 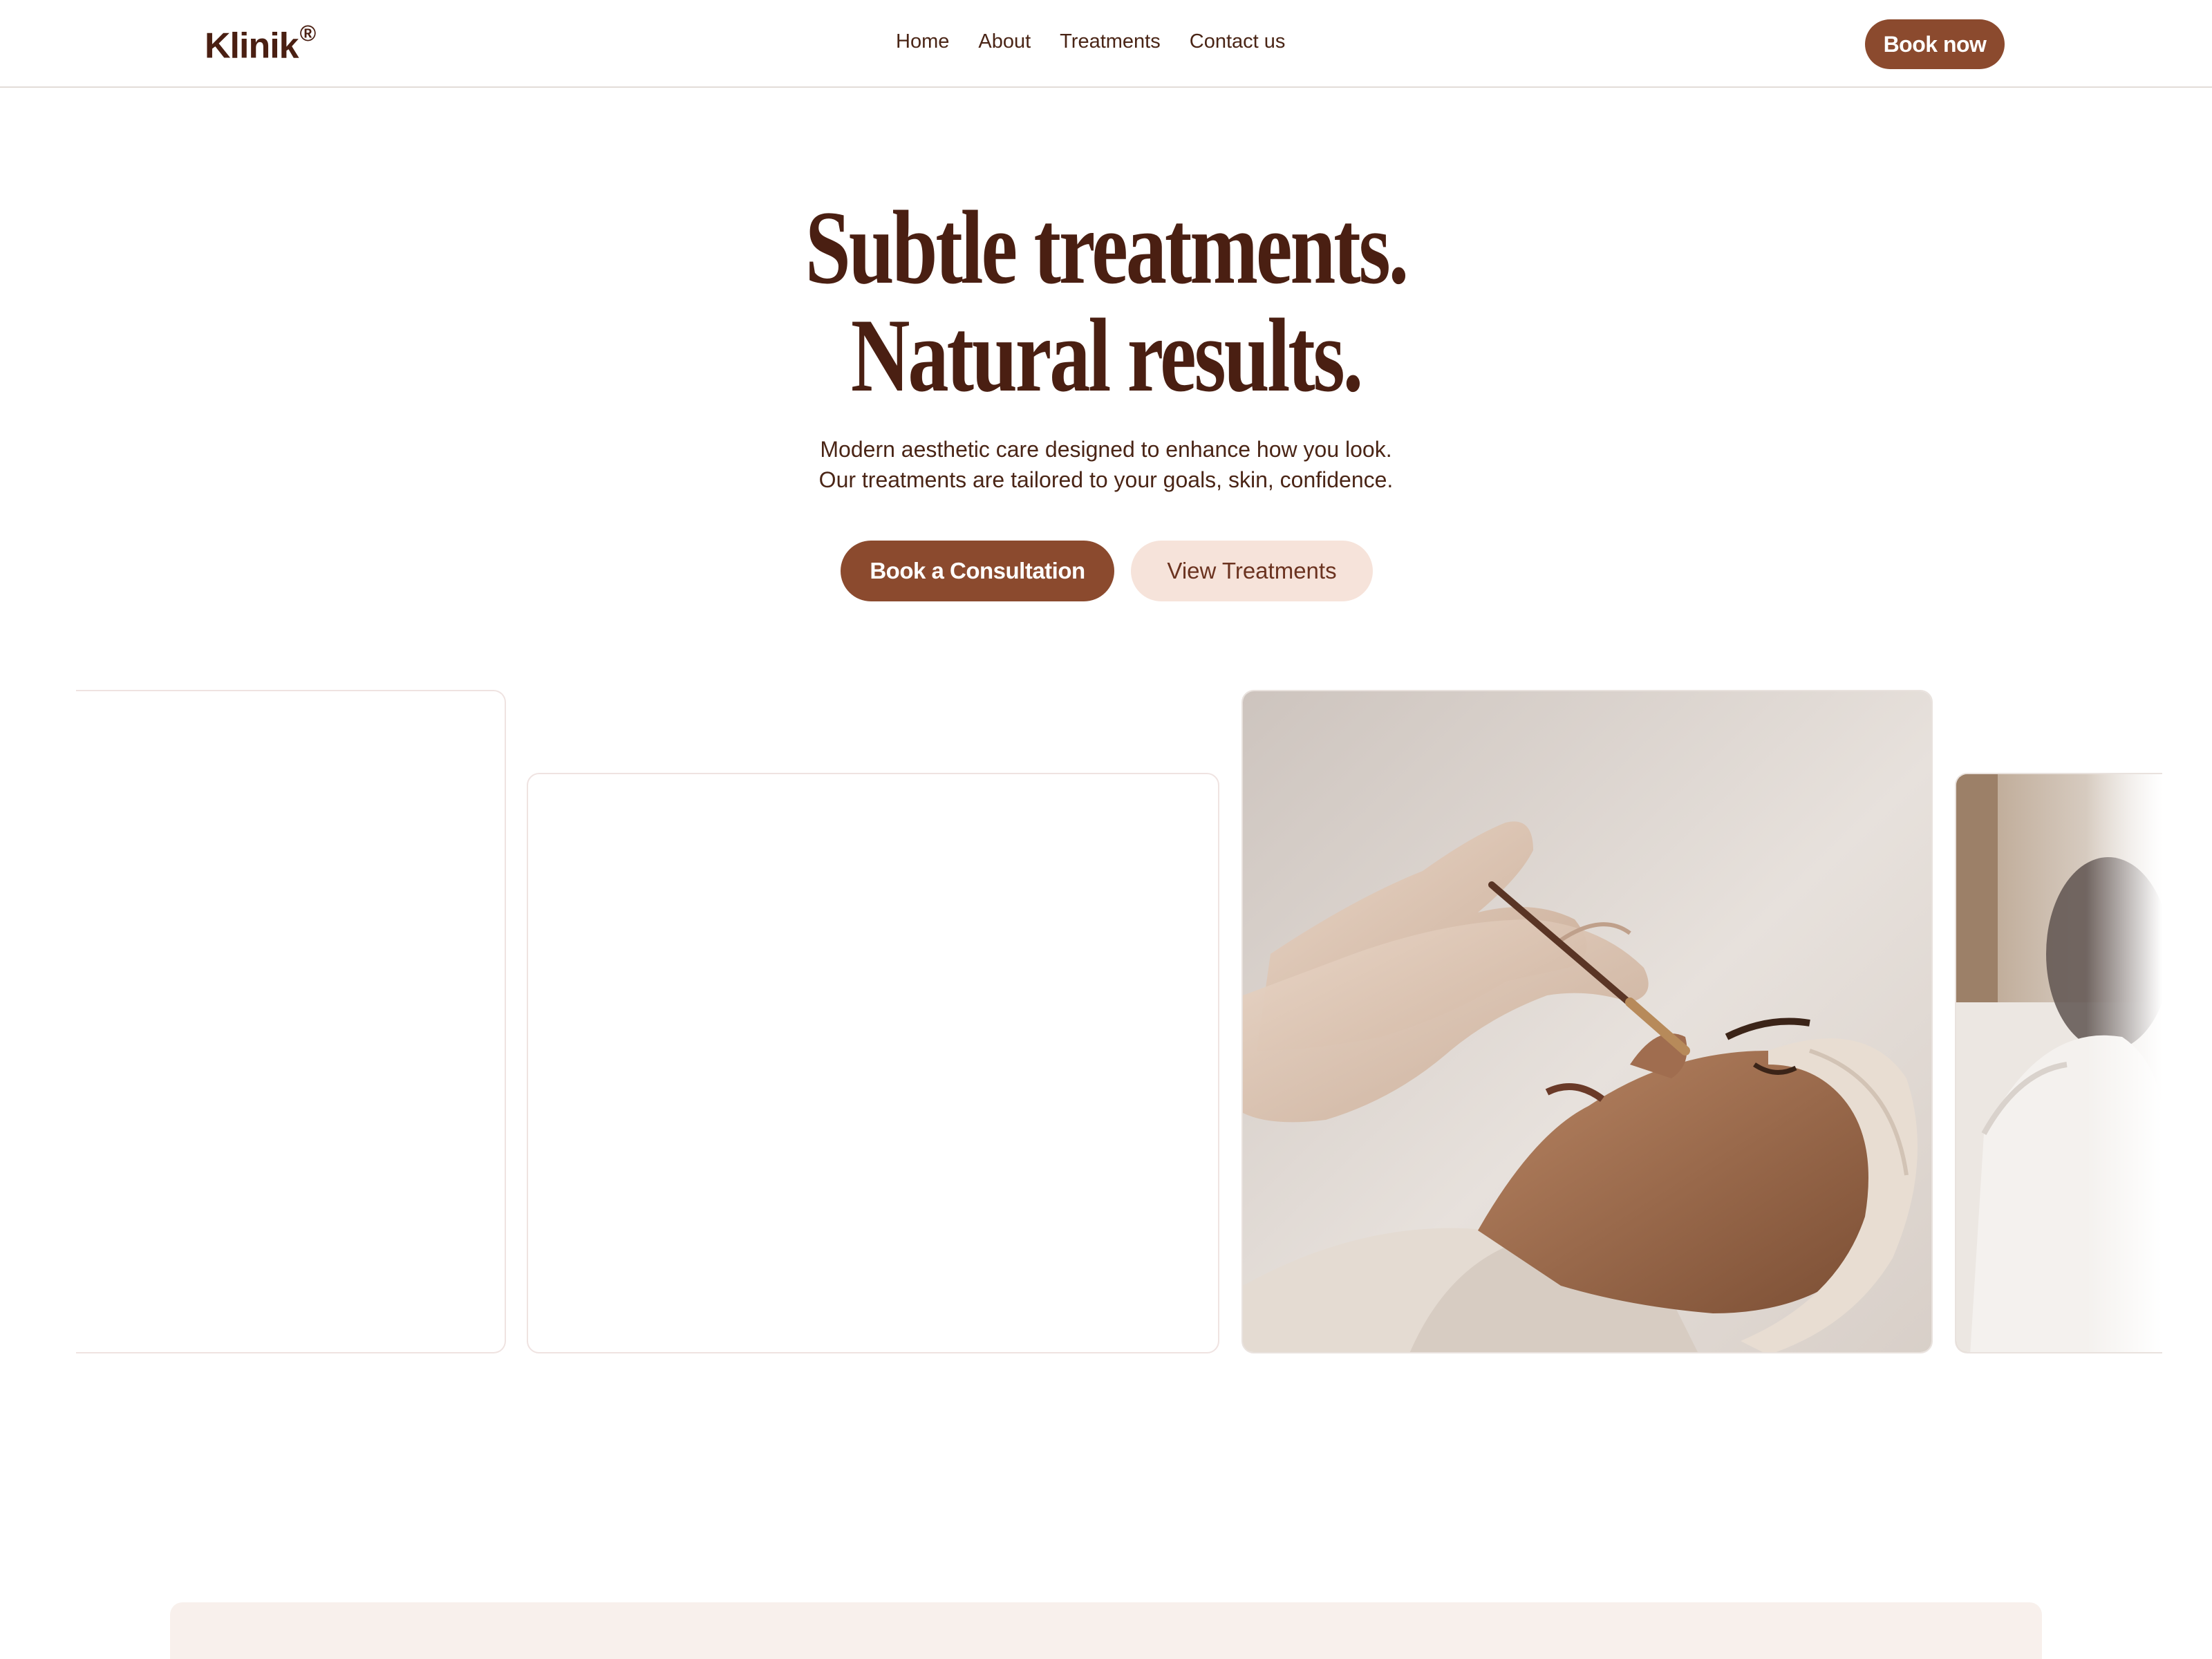 What do you see at coordinates (978, 571) in the screenshot?
I see `book-consultation-button: Book a Consultation` at bounding box center [978, 571].